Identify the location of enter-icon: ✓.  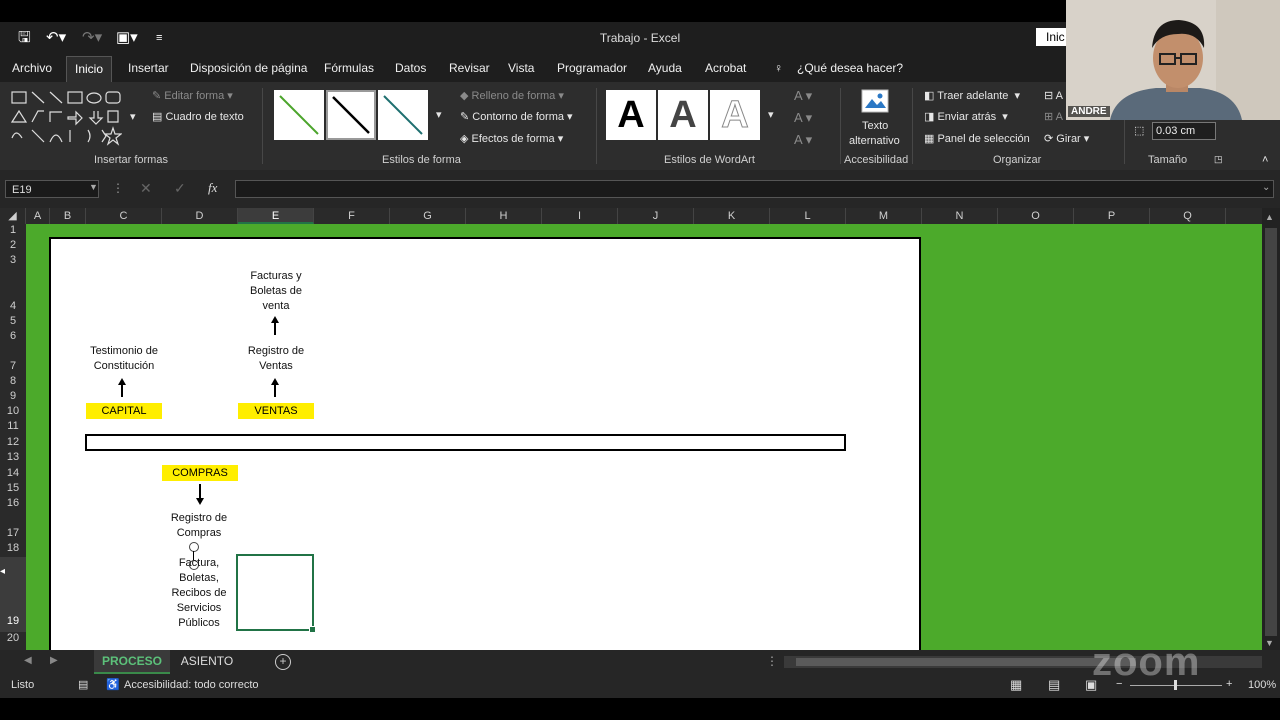
(180, 188).